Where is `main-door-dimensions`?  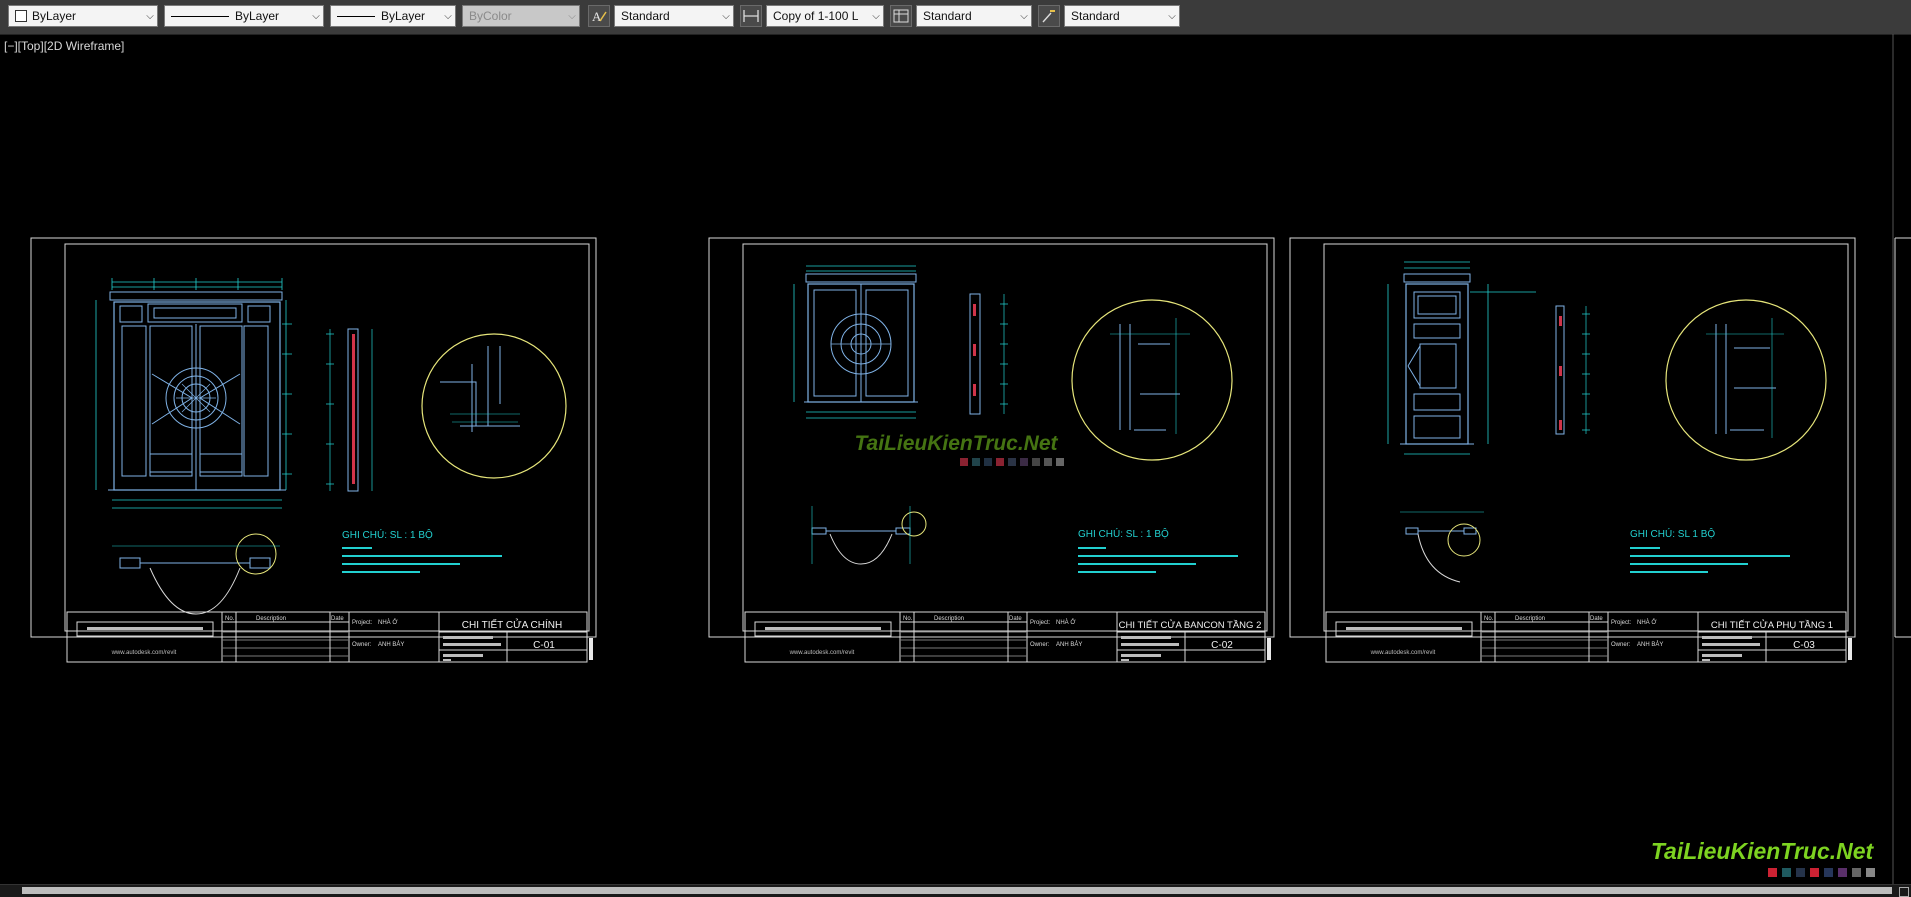
main-door-dimensions is located at coordinates (193, 393).